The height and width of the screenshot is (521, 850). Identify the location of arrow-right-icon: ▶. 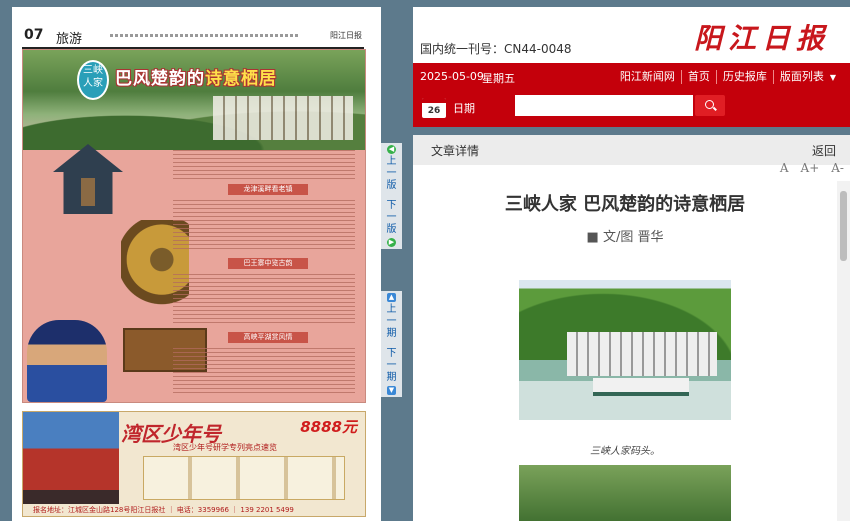
(391, 242).